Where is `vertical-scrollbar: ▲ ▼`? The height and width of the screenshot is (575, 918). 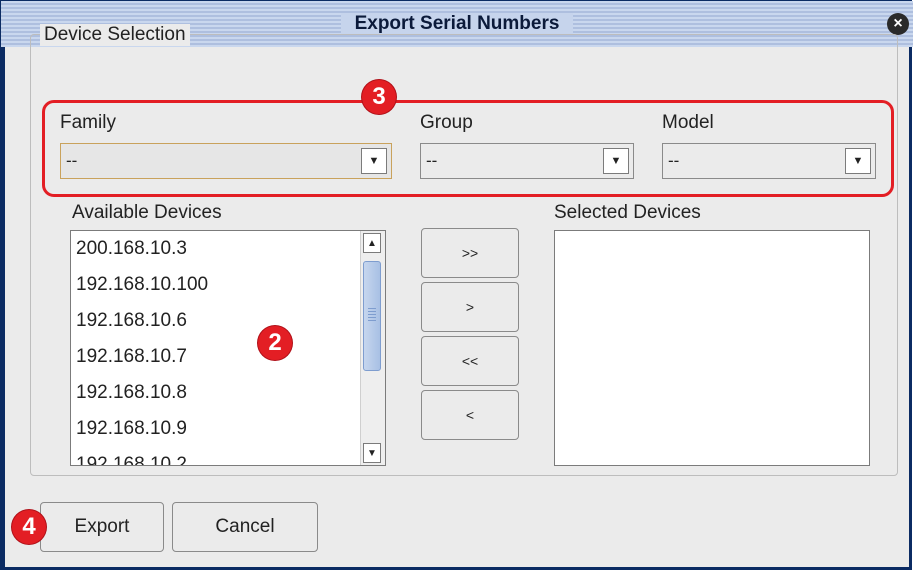 vertical-scrollbar: ▲ ▼ is located at coordinates (372, 348).